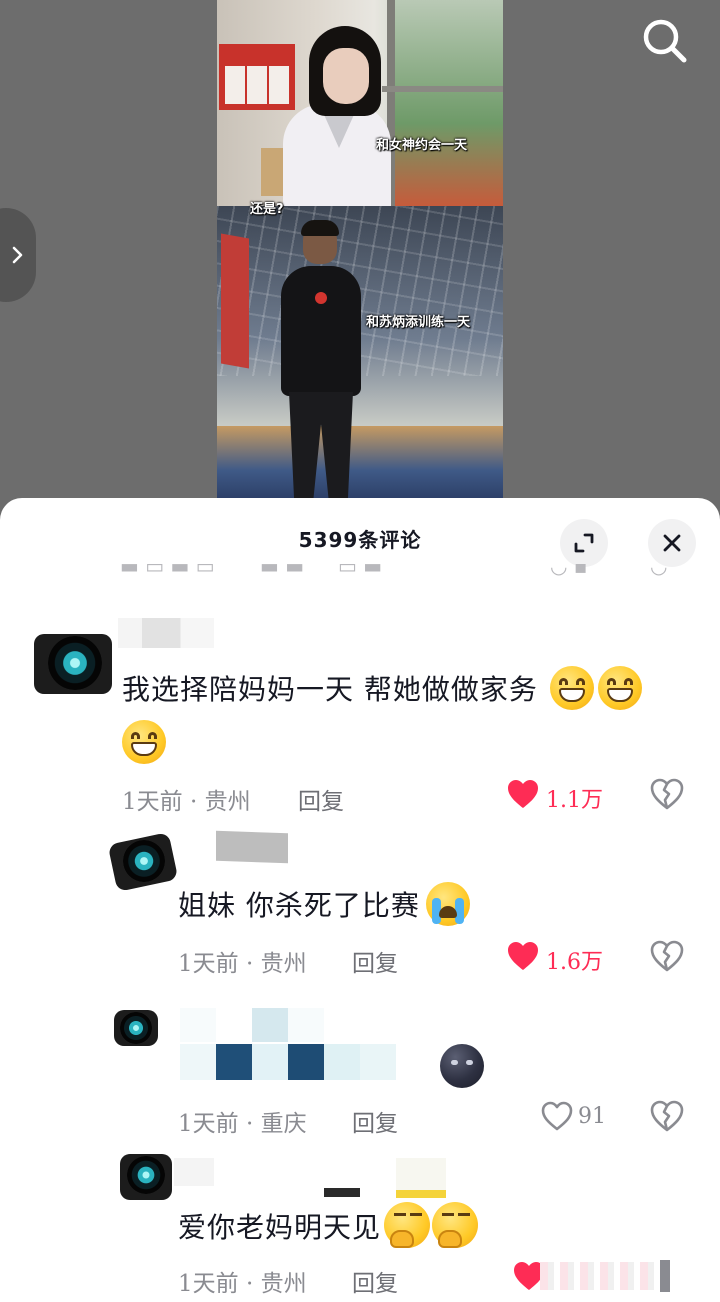 The width and height of the screenshot is (720, 1302). I want to click on like-count: 1.1万, so click(574, 800).